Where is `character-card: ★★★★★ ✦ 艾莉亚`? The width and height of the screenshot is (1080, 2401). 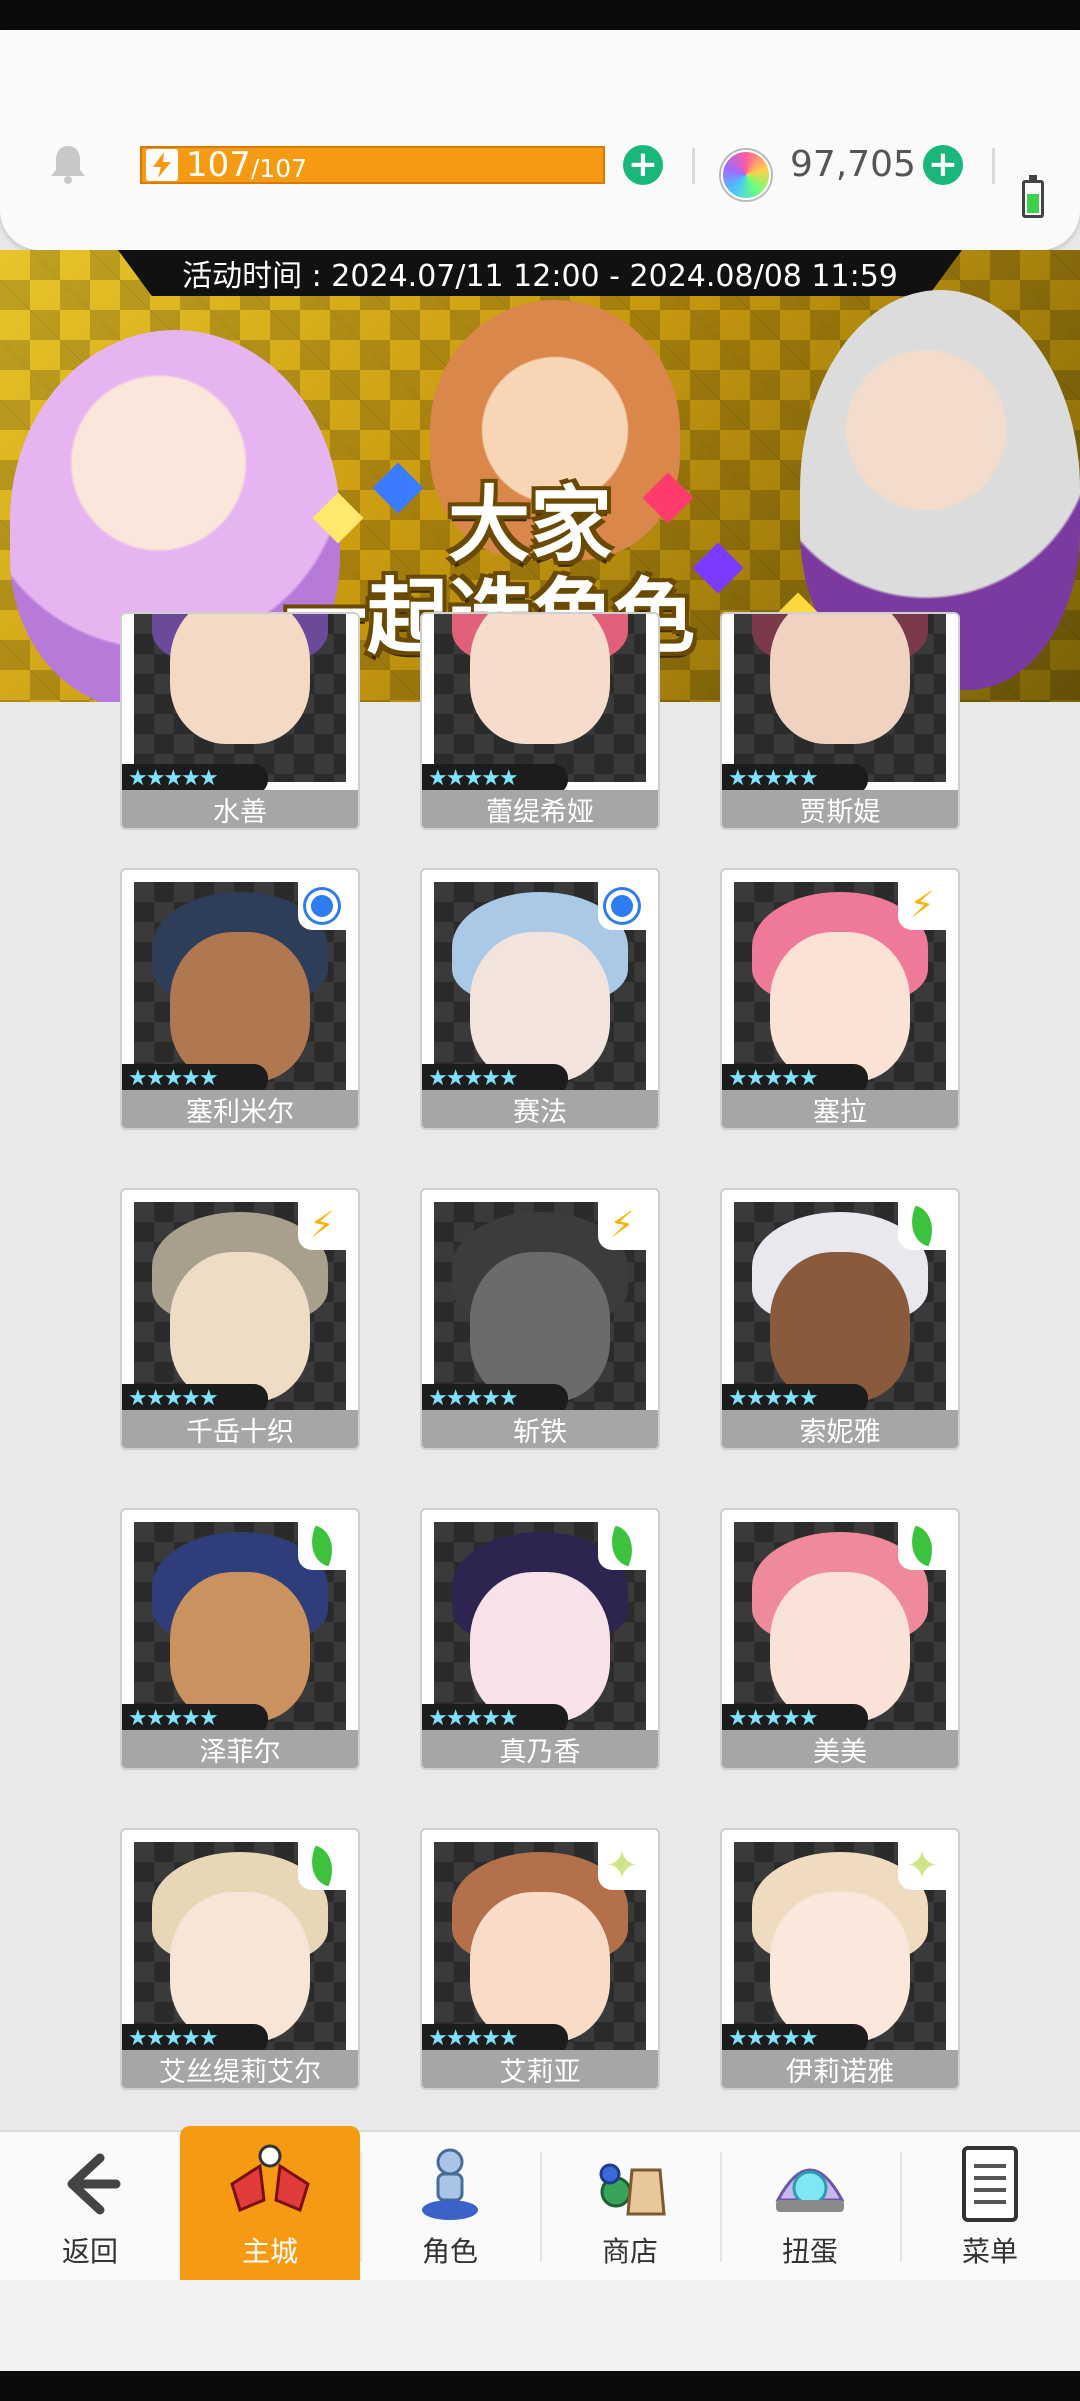
character-card: ★★★★★ ✦ 艾莉亚 is located at coordinates (540, 1959).